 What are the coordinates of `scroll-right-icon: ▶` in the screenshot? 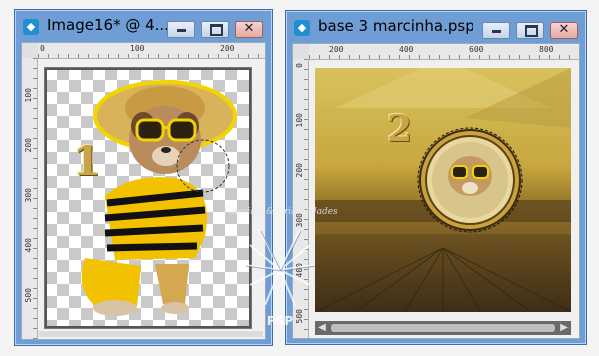 It's located at (564, 328).